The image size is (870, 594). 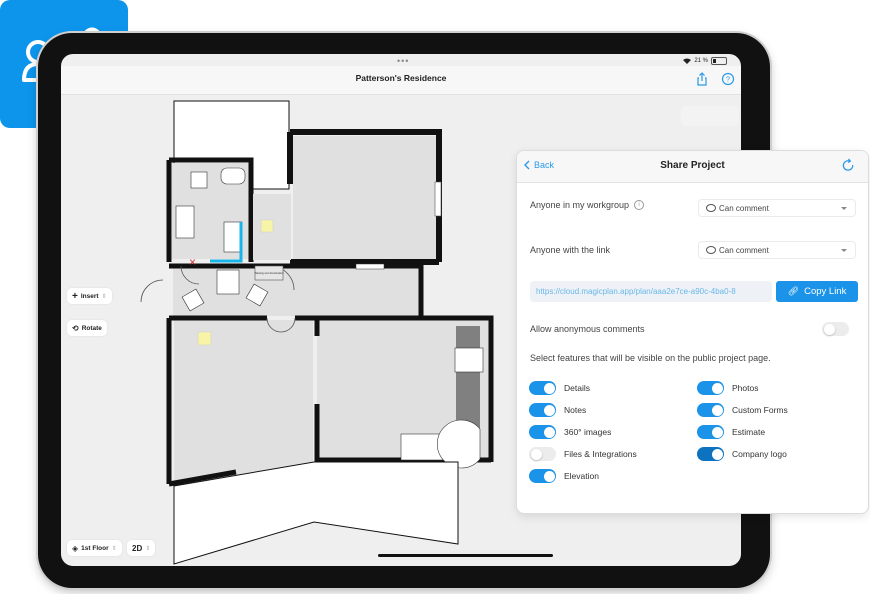 I want to click on plan-window, so click(x=438, y=199).